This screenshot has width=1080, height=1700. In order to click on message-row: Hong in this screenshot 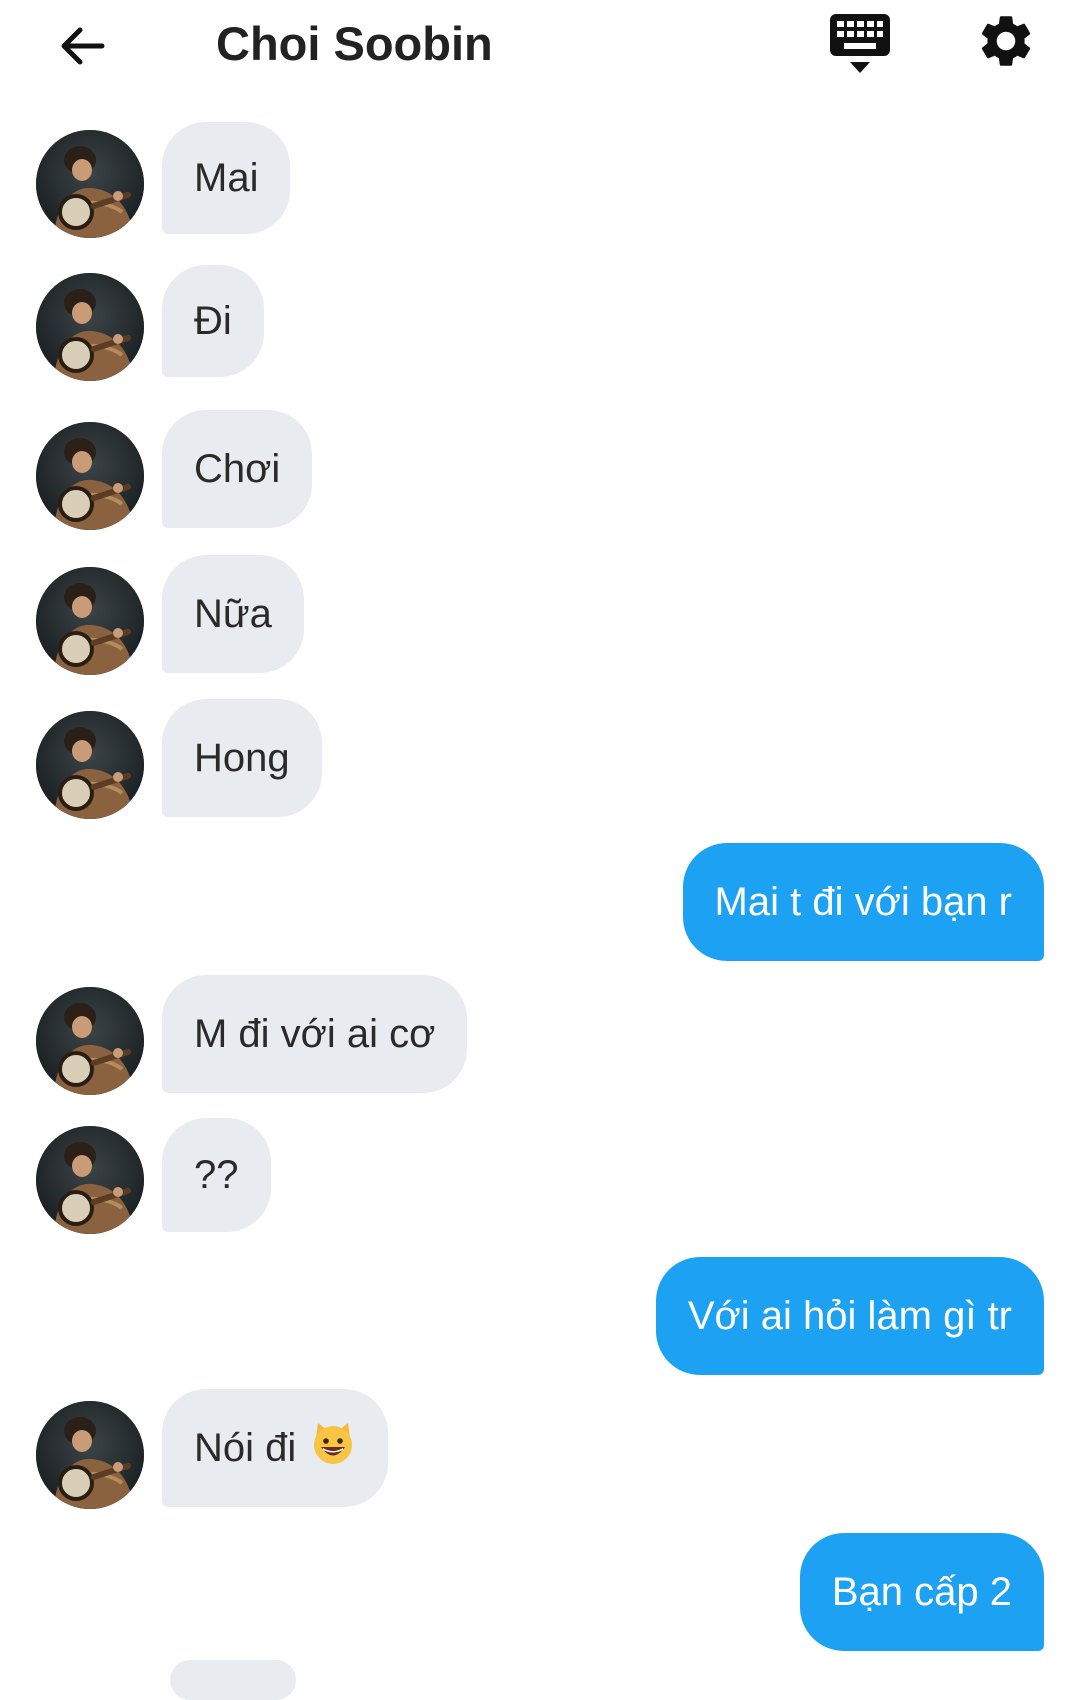, I will do `click(540, 759)`.